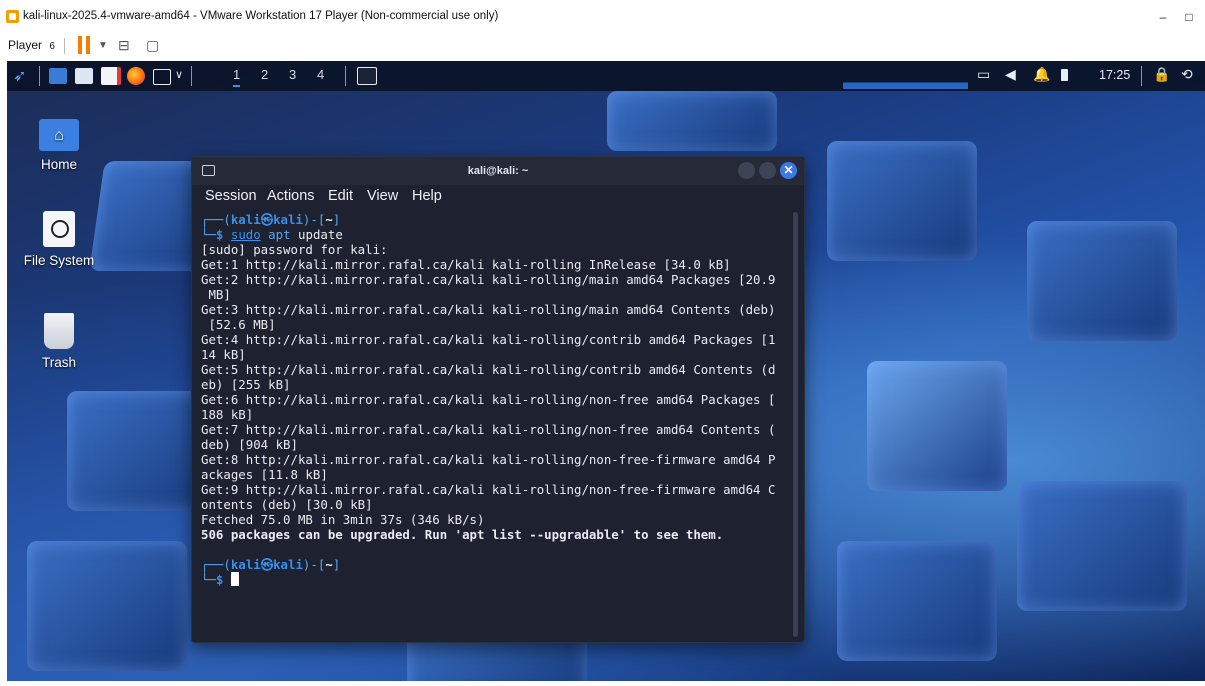 Image resolution: width=1205 pixels, height=686 pixels. What do you see at coordinates (237, 77) in the screenshot?
I see `workspace-1: 1` at bounding box center [237, 77].